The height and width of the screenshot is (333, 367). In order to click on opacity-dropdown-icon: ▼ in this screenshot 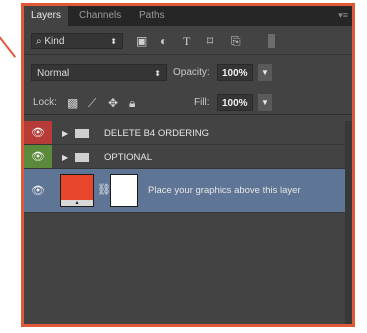, I will do `click(265, 72)`.